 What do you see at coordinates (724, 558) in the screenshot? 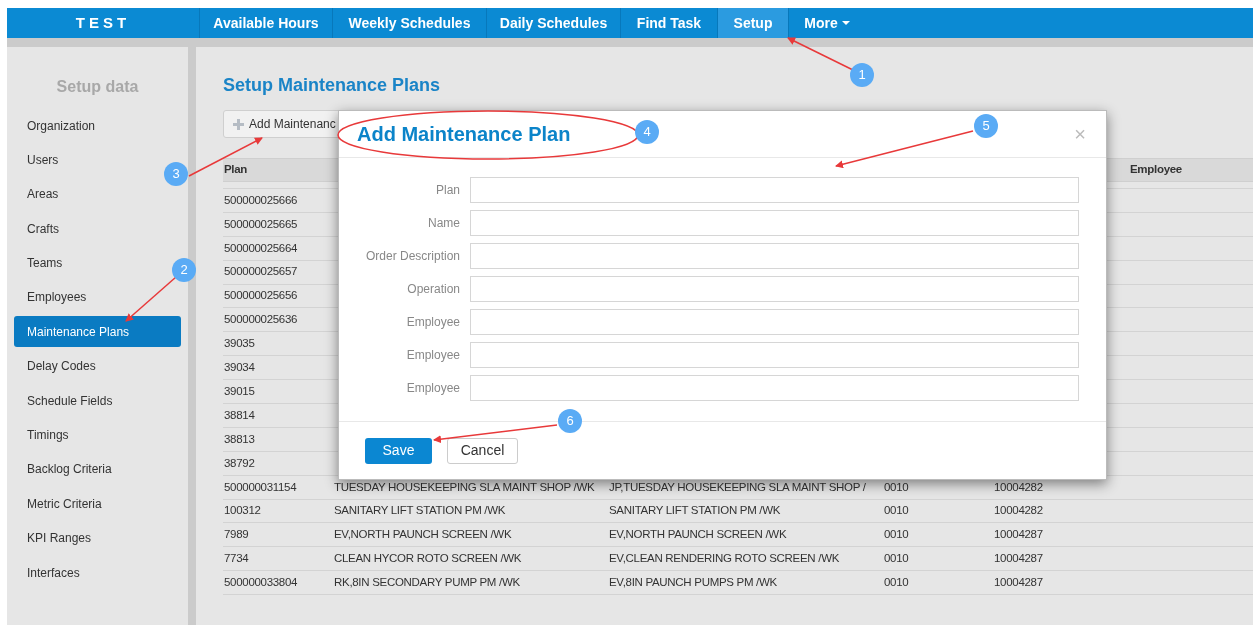
I see `table-cell: EV,CLEAN RENDERING ROTO SCREEN /WK` at bounding box center [724, 558].